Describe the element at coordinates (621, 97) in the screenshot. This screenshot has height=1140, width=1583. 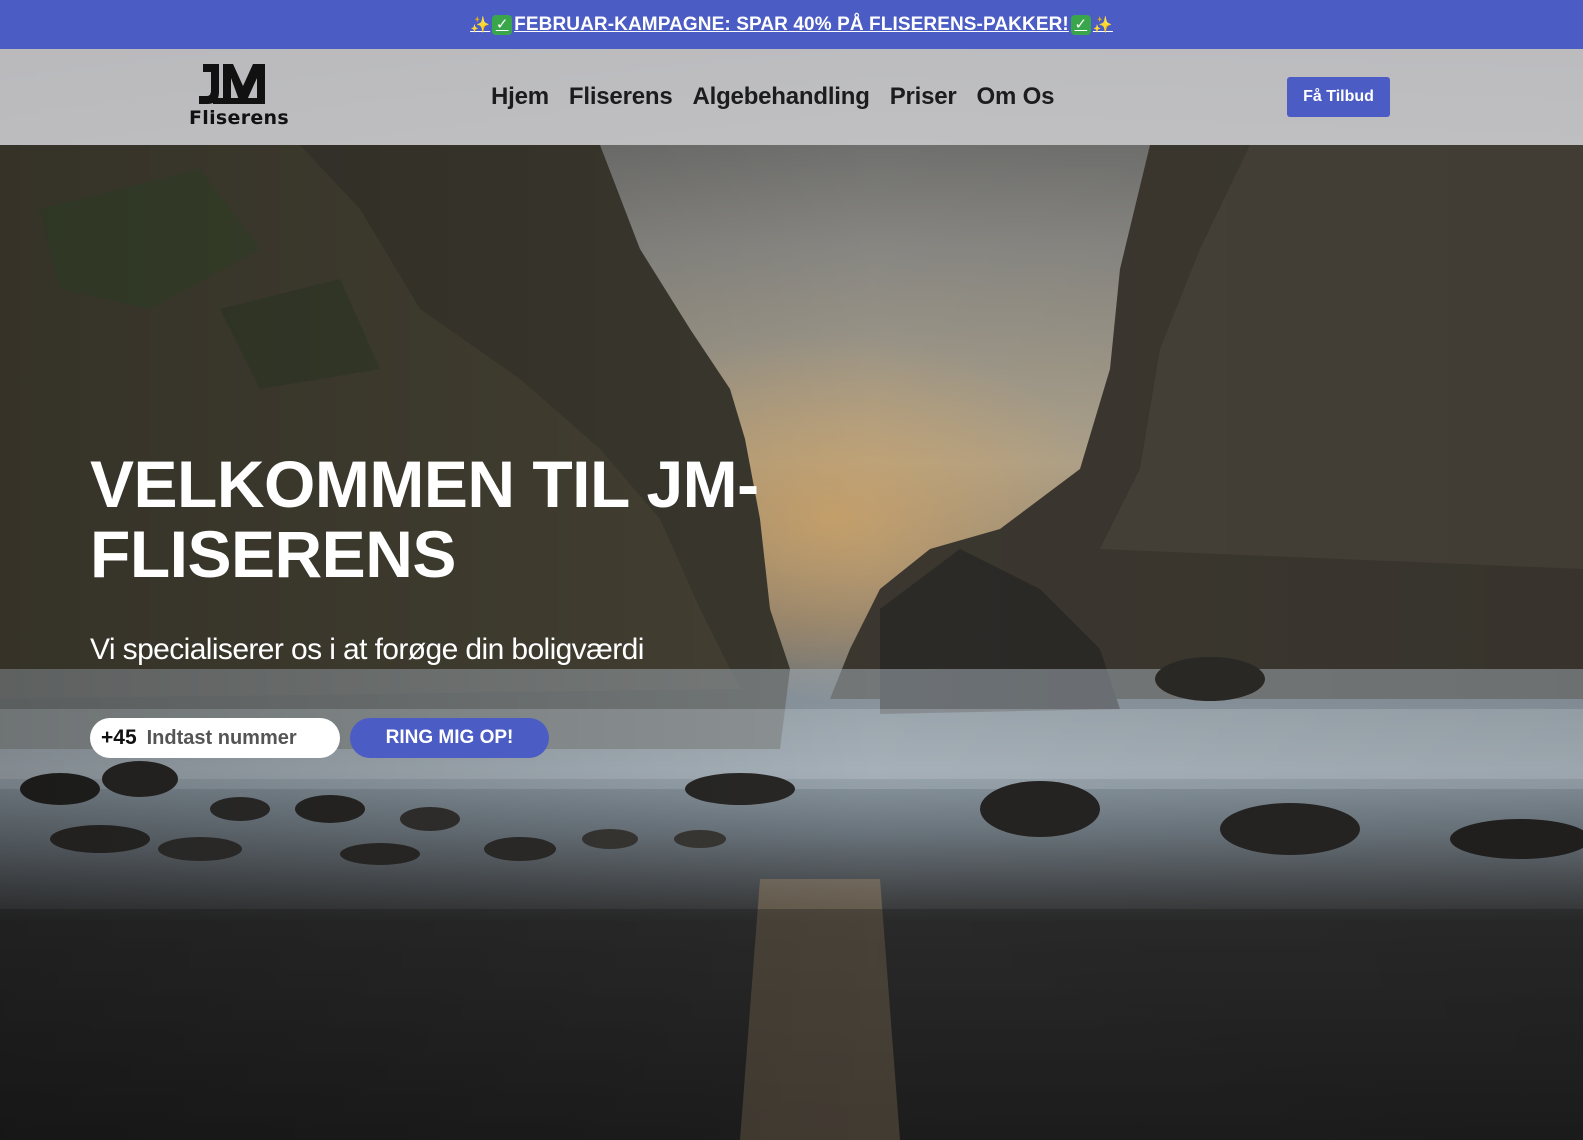
I see `nav-link-fliserens: Fliserens` at that location.